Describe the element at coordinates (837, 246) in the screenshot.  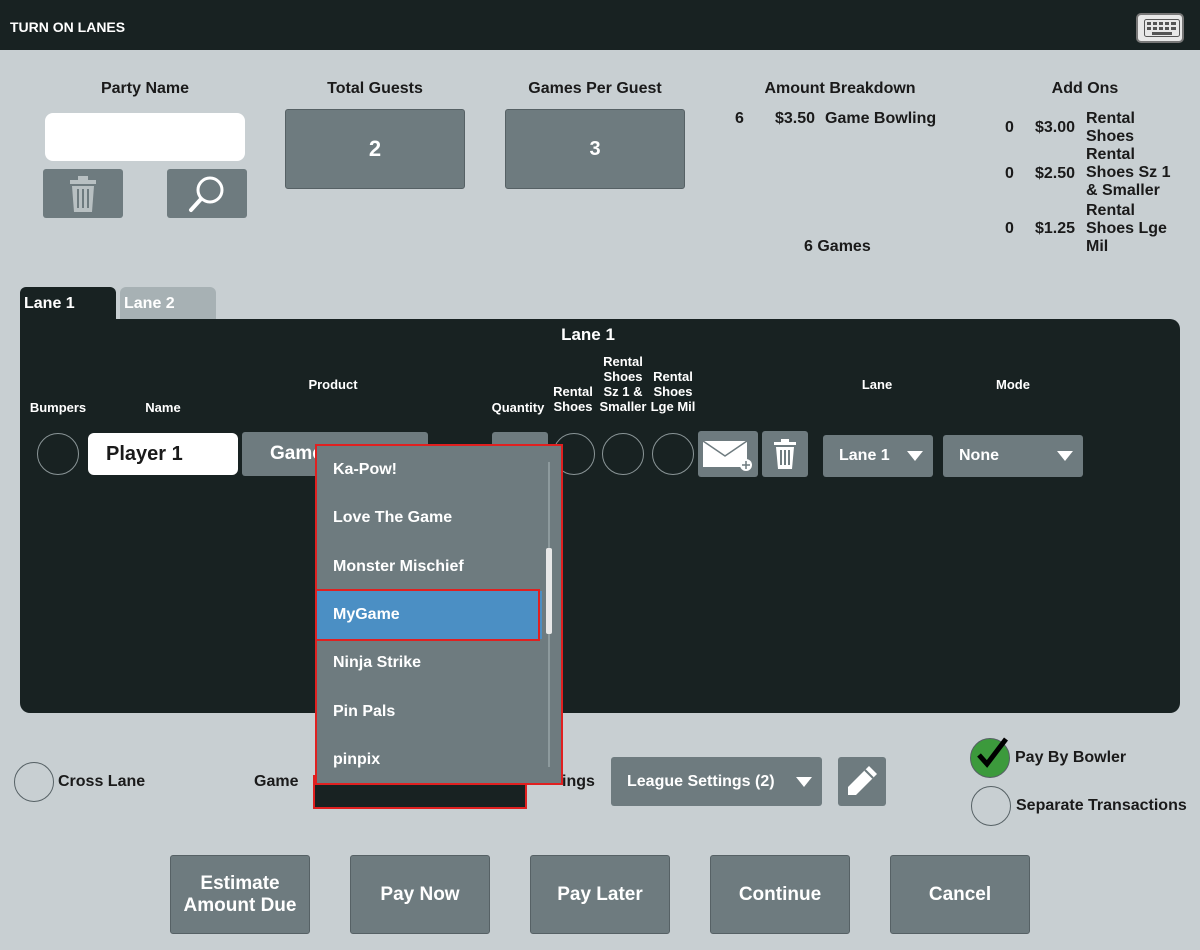
I see `breakdown-total: 6 Games` at that location.